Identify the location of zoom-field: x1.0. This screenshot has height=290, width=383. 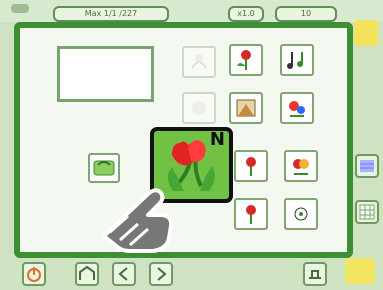
(246, 14).